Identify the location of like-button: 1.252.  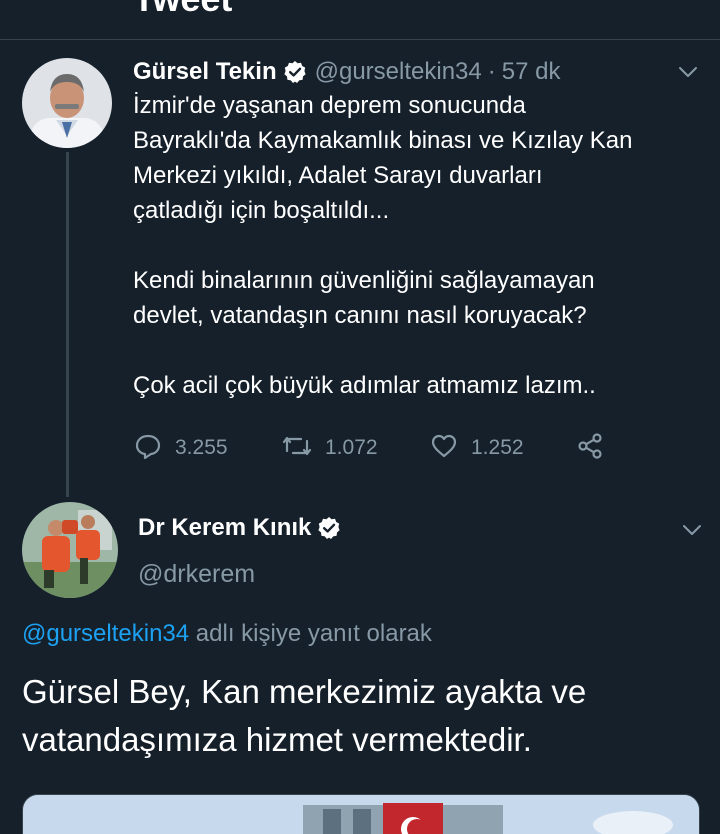
(476, 448).